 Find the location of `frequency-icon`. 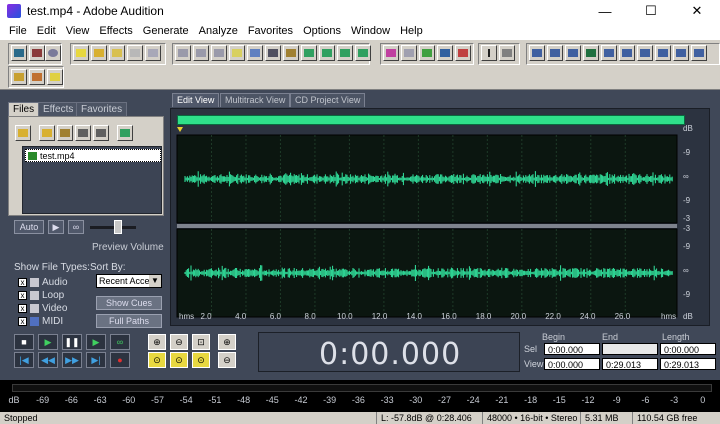

frequency-icon is located at coordinates (409, 53).